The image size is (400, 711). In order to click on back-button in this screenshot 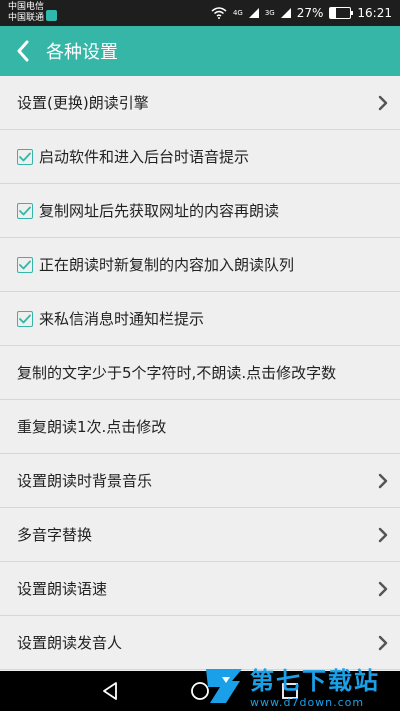, I will do `click(23, 51)`.